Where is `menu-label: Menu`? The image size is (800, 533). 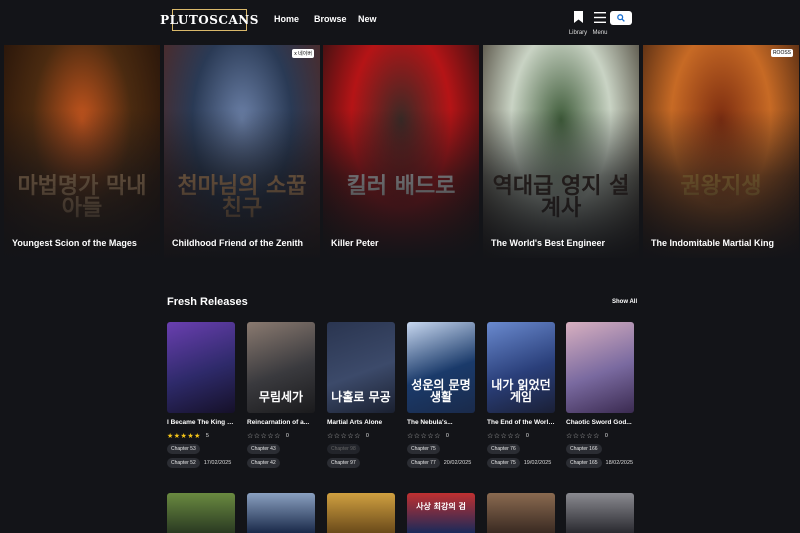
menu-label: Menu is located at coordinates (600, 33).